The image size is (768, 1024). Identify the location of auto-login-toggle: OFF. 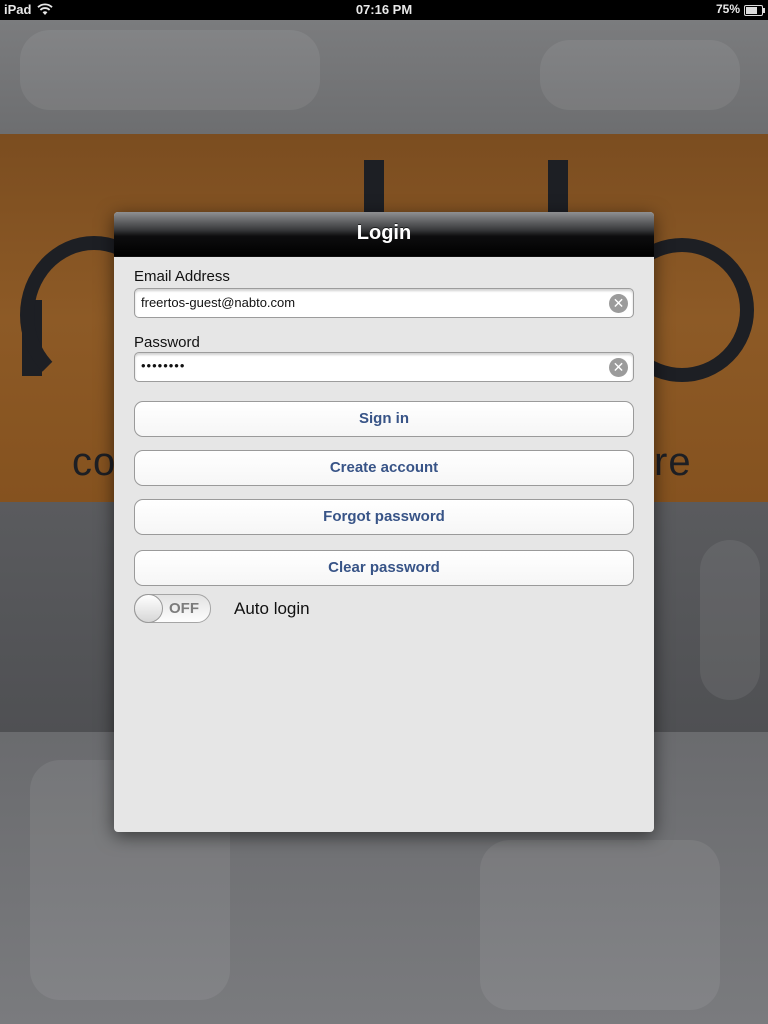
(172, 608).